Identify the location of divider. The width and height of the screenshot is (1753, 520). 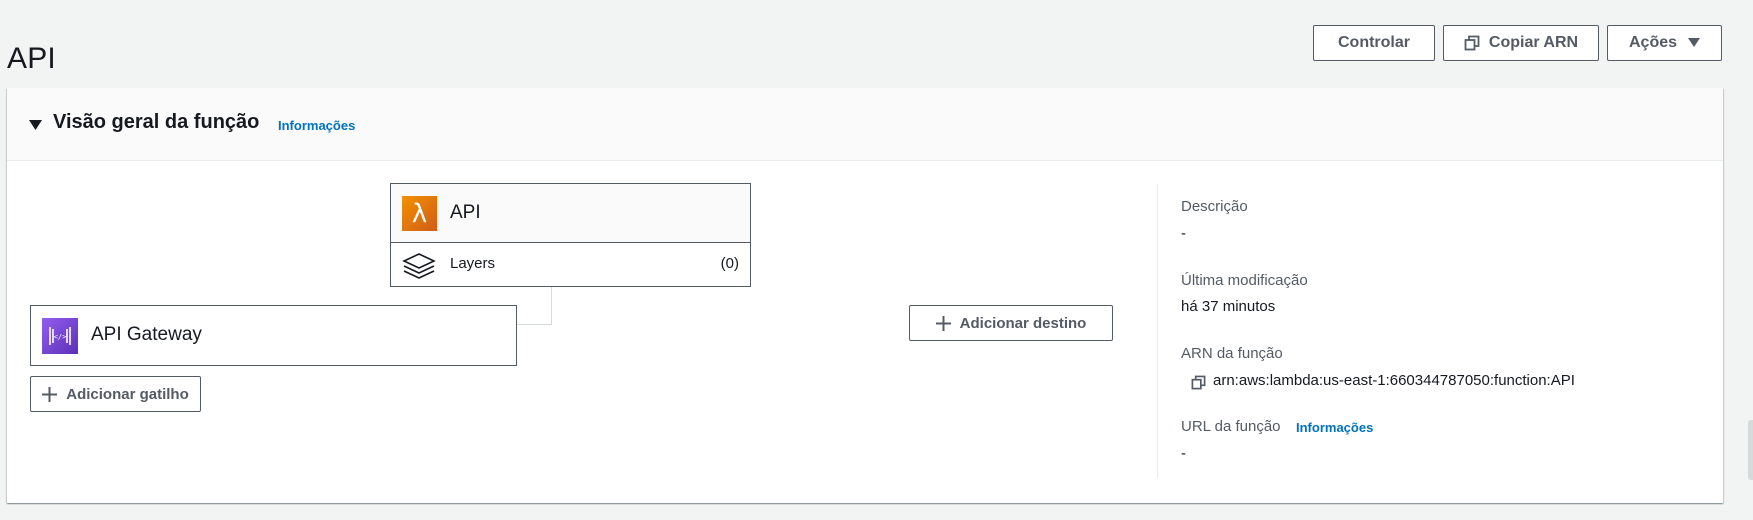
(1157, 331).